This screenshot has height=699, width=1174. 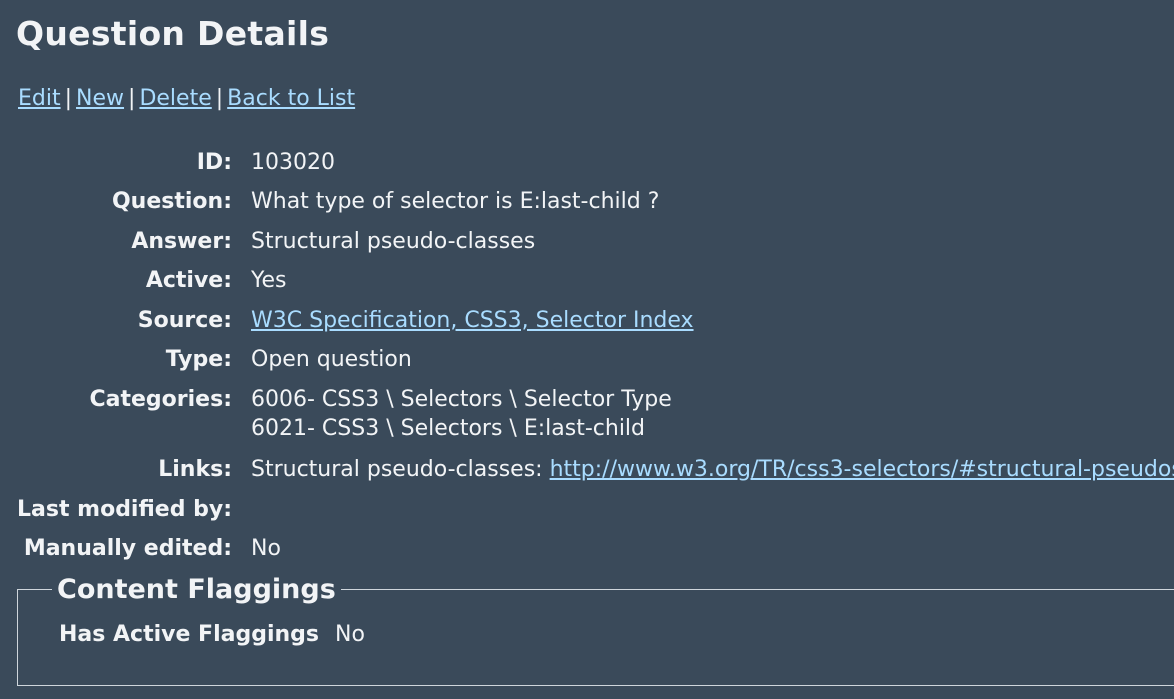 What do you see at coordinates (181, 241) in the screenshot?
I see `answer-label: Answer:` at bounding box center [181, 241].